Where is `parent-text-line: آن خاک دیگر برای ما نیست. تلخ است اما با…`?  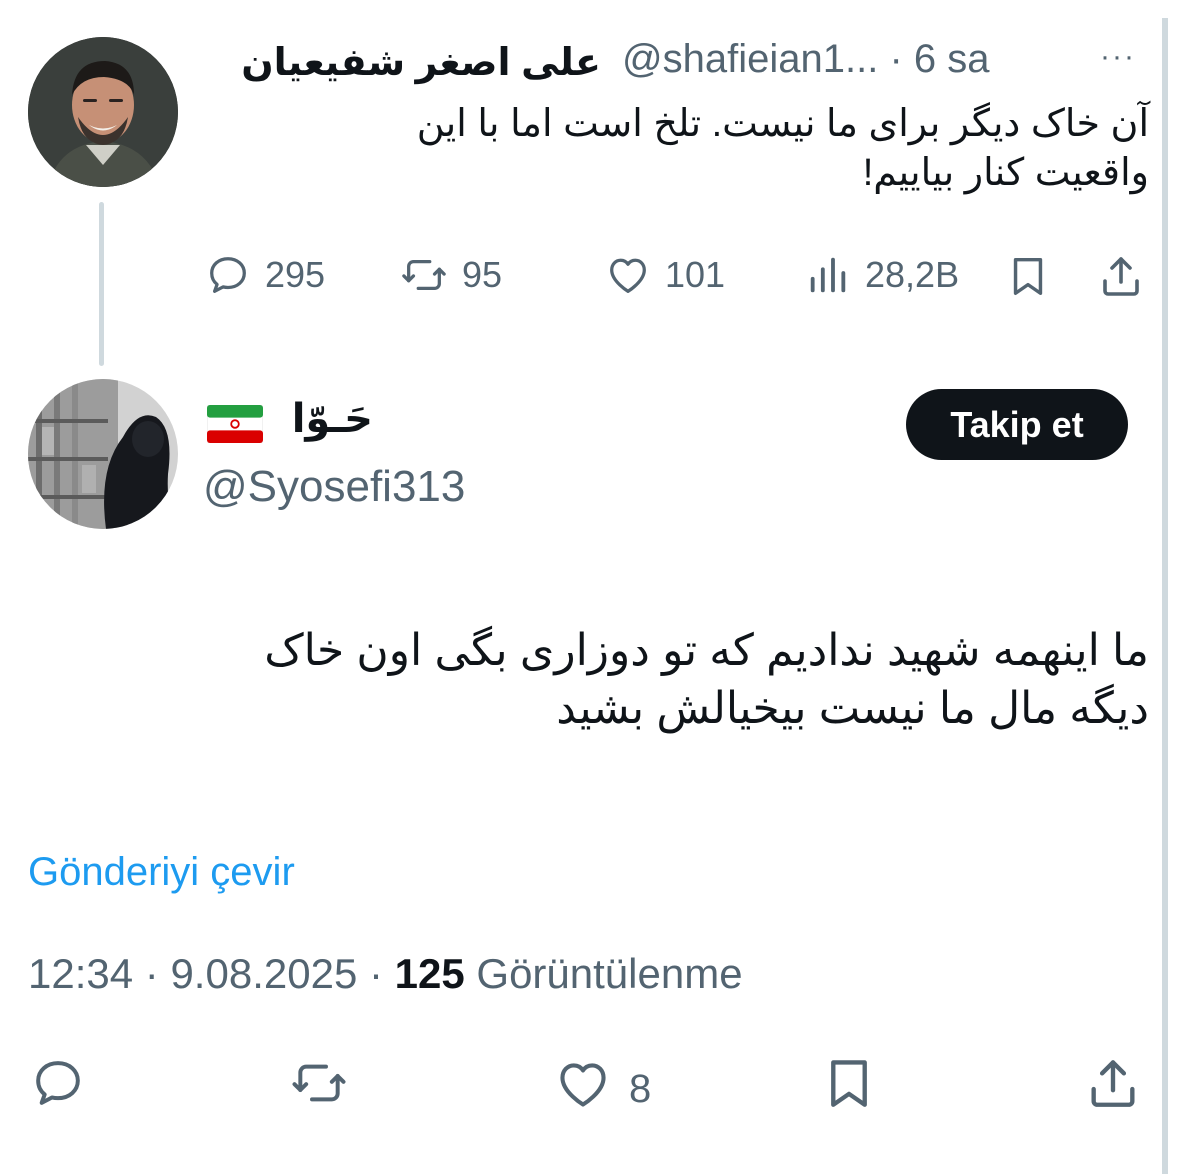
parent-text-line: آن خاک دیگر برای ما نیست. تلخ است اما با… is located at coordinates (782, 124).